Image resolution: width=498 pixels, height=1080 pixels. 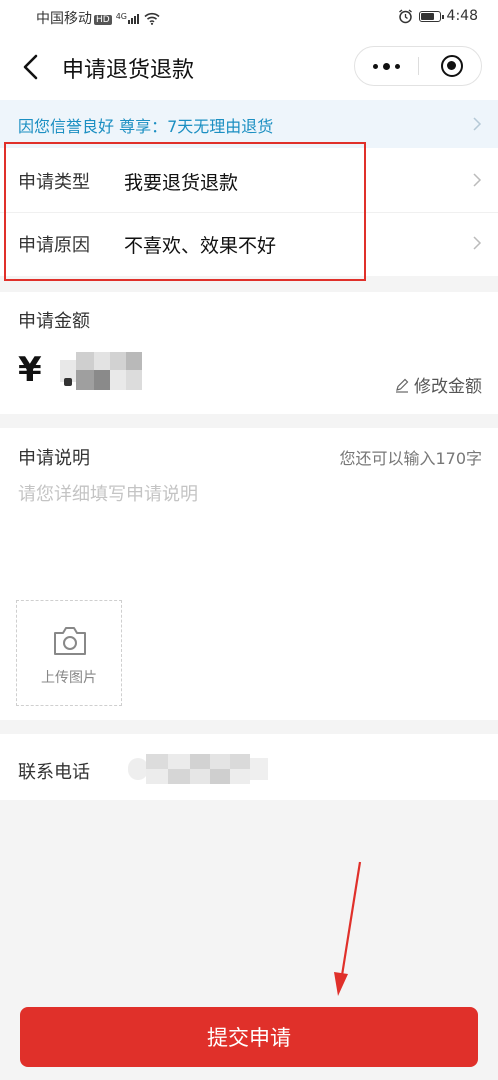 I want to click on request-type-row: 申请类型 我要退货退款, so click(x=249, y=180).